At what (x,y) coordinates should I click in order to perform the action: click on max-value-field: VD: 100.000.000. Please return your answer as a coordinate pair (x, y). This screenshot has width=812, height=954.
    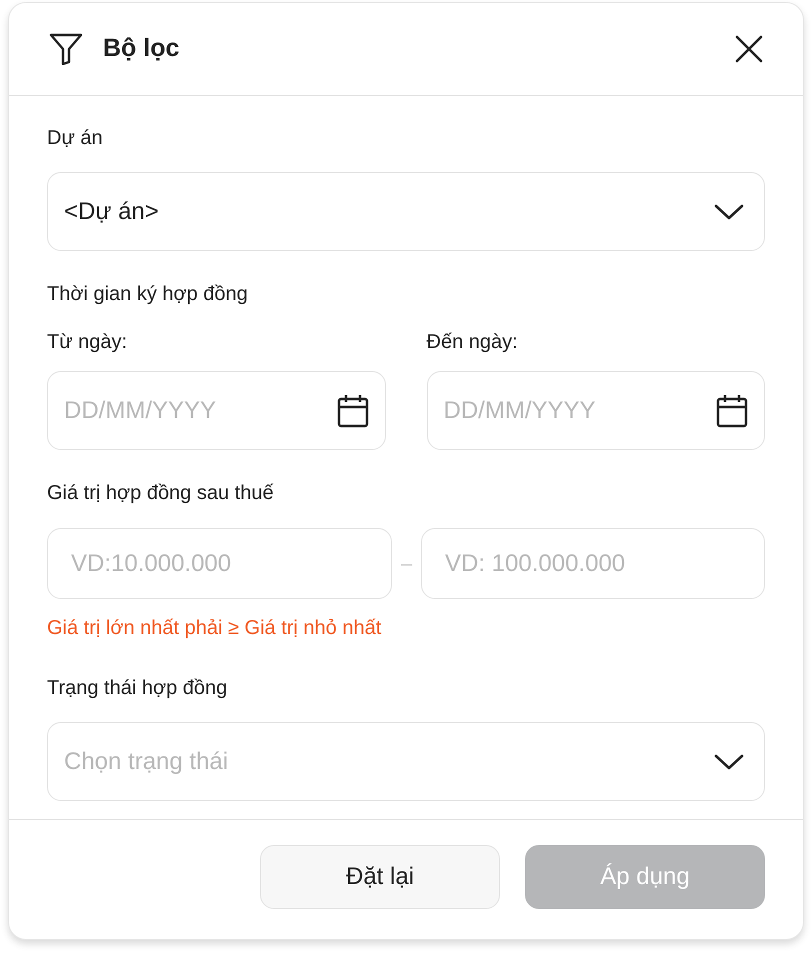
    Looking at the image, I should click on (593, 563).